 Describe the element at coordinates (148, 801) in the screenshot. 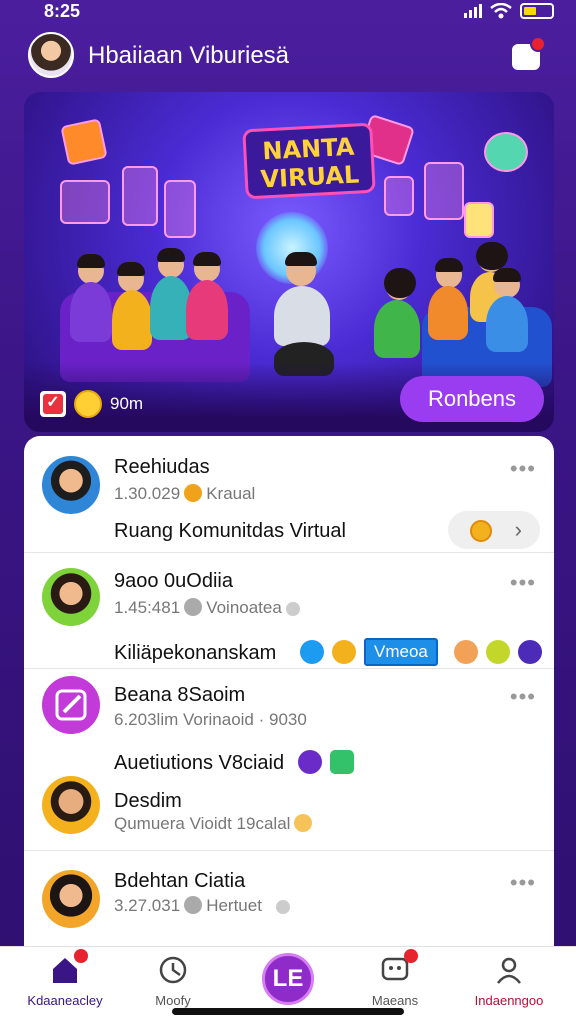

I see `post-author: Desdim` at that location.